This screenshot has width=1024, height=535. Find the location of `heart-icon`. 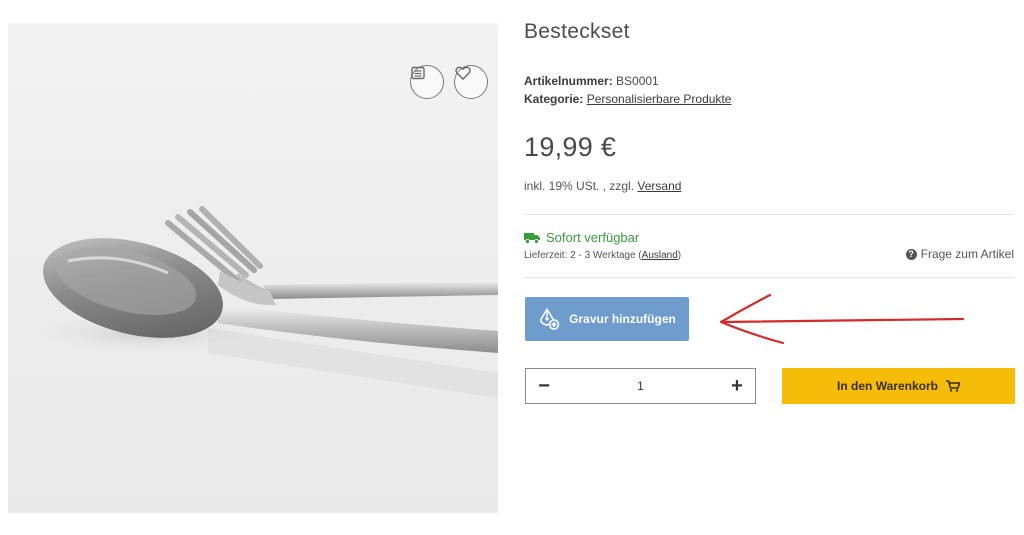

heart-icon is located at coordinates (463, 73).